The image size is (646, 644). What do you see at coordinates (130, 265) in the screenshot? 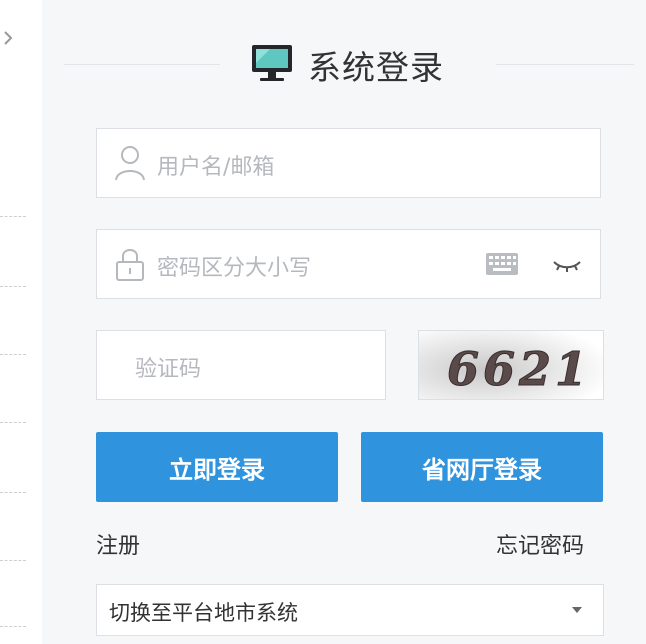
I see `lock-icon` at bounding box center [130, 265].